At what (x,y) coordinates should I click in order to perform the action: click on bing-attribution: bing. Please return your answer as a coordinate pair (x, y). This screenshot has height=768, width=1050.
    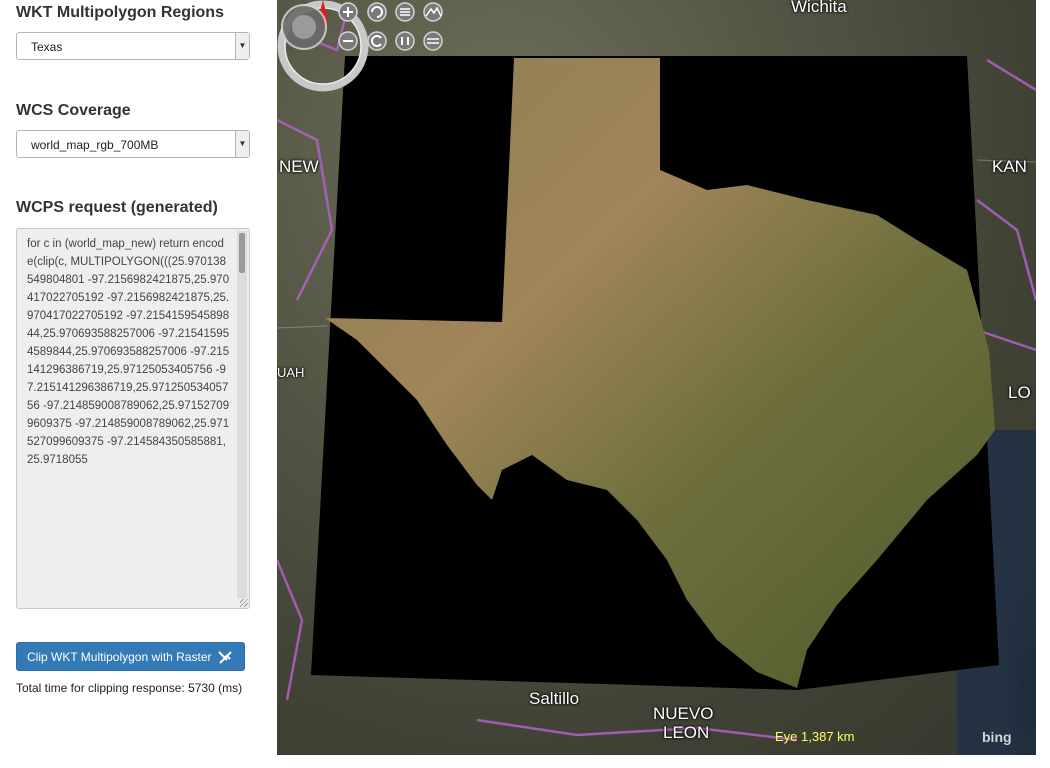
    Looking at the image, I should click on (997, 737).